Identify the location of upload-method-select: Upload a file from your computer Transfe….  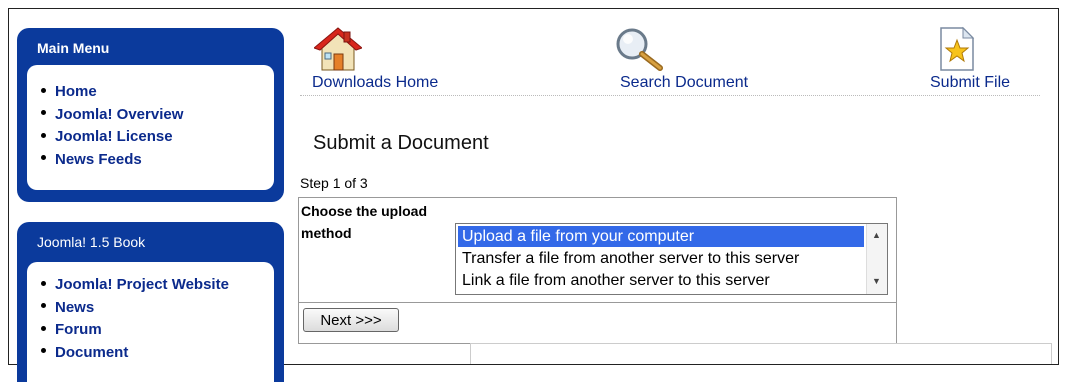
(671, 259).